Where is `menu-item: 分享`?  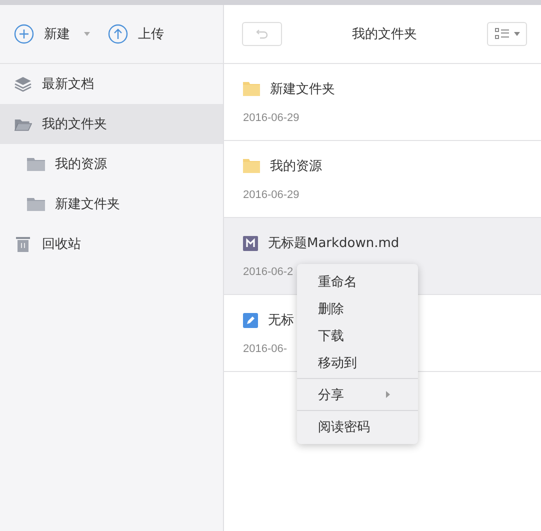 menu-item: 分享 is located at coordinates (357, 394).